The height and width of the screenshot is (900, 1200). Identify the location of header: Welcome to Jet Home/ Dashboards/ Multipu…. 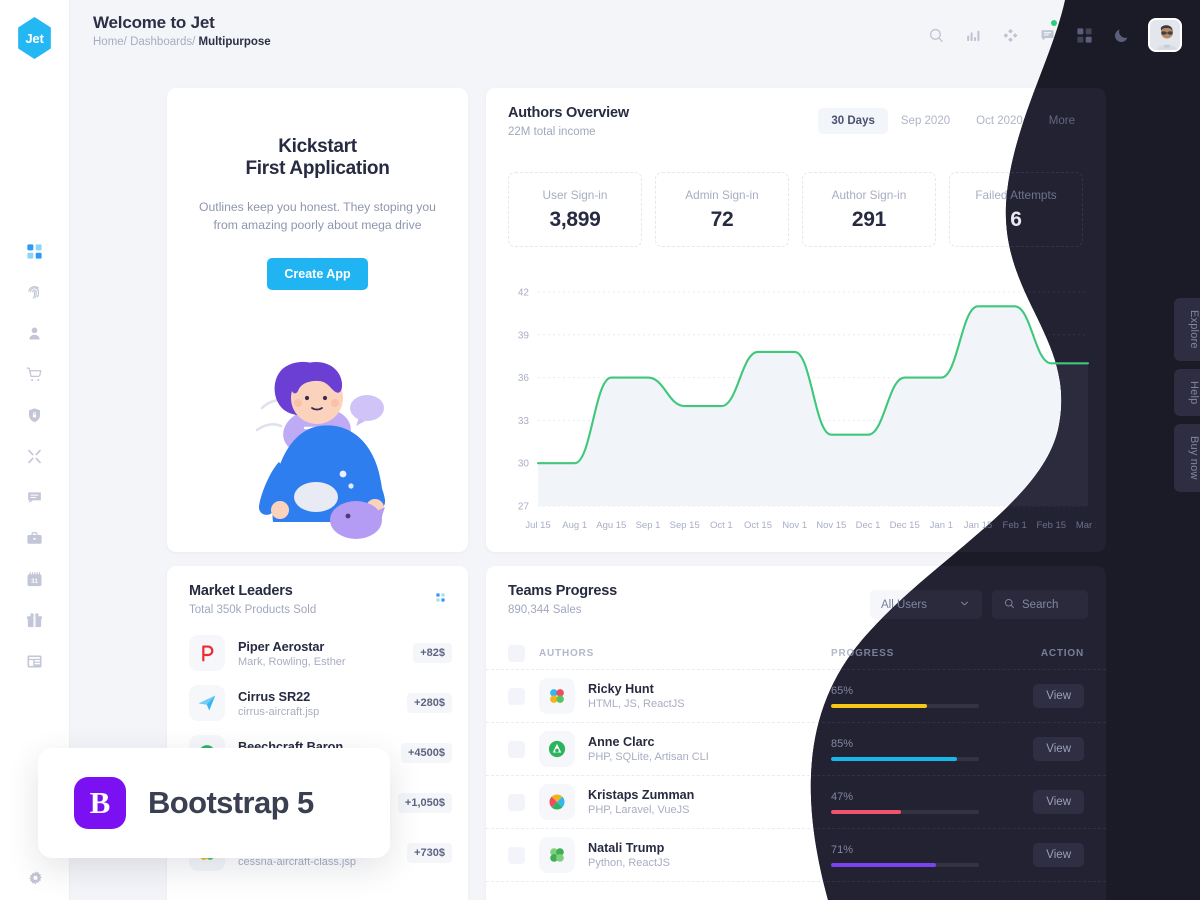
(635, 34).